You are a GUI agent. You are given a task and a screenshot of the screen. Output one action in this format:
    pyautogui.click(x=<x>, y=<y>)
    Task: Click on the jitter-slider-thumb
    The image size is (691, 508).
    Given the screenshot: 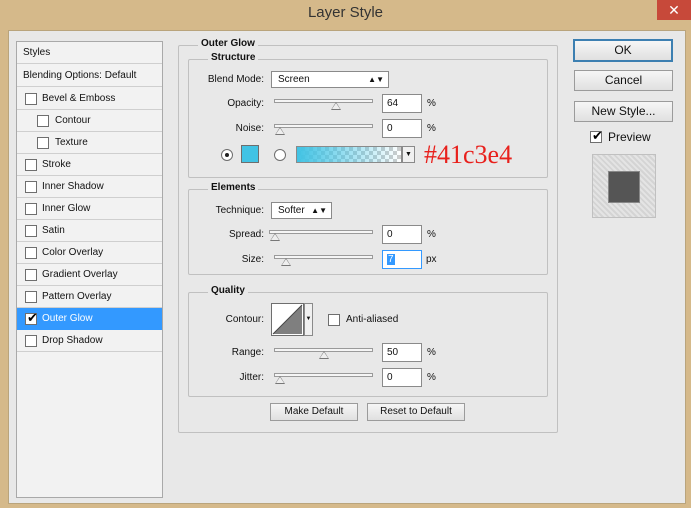 What is the action you would take?
    pyautogui.click(x=280, y=380)
    